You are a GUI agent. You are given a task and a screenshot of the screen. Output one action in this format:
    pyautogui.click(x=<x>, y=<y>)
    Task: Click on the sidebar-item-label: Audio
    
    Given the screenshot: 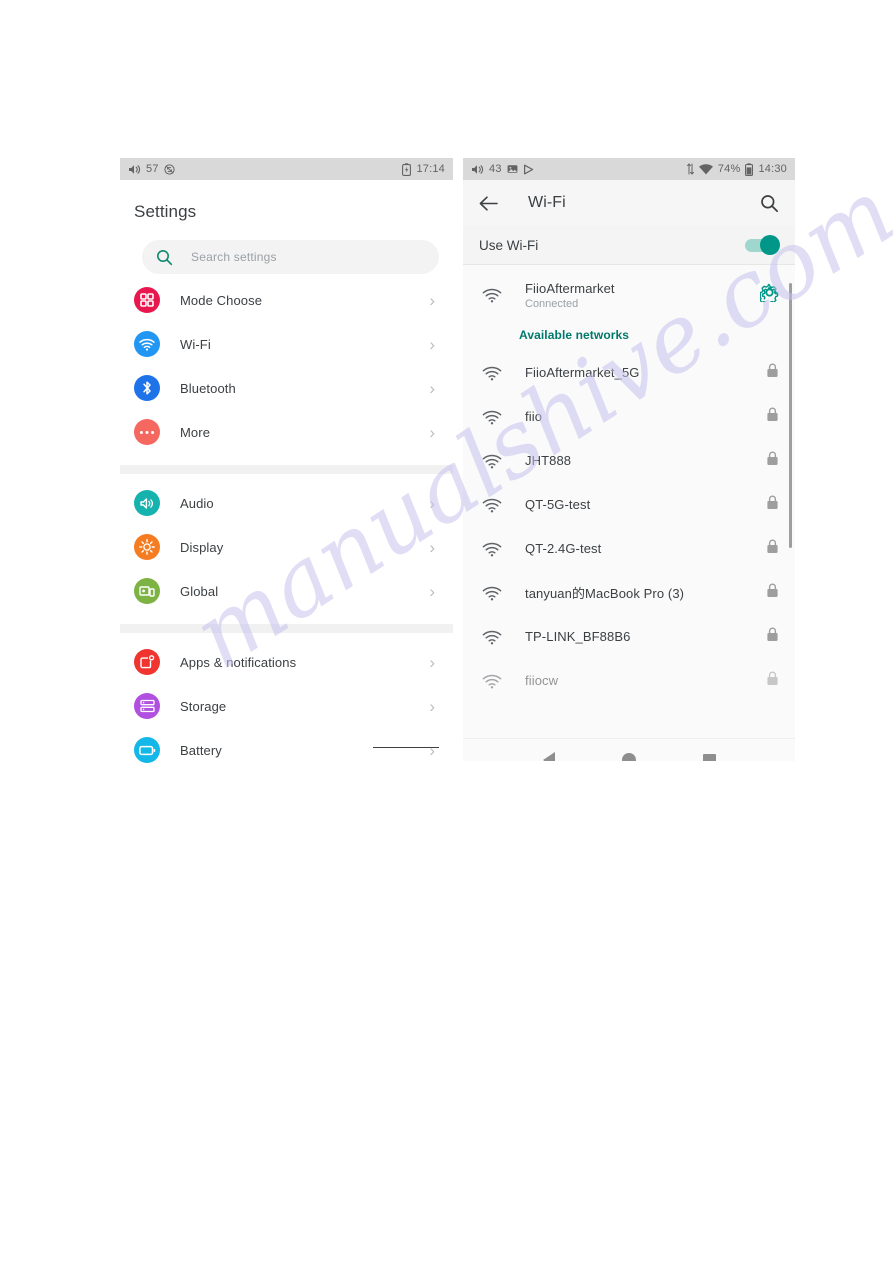 What is the action you would take?
    pyautogui.click(x=197, y=503)
    